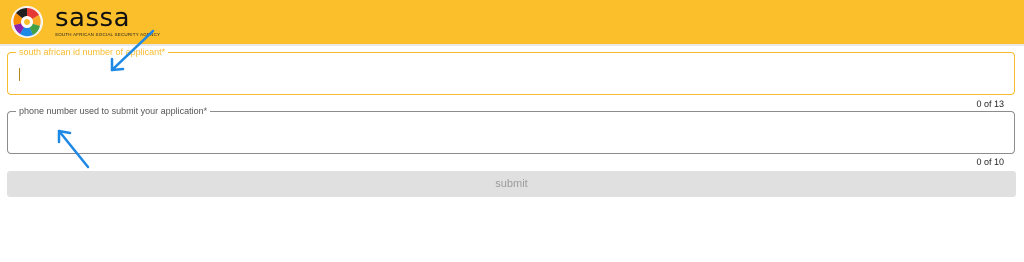  Describe the element at coordinates (990, 162) in the screenshot. I see `phone-number-counter: 0 of 10` at that location.